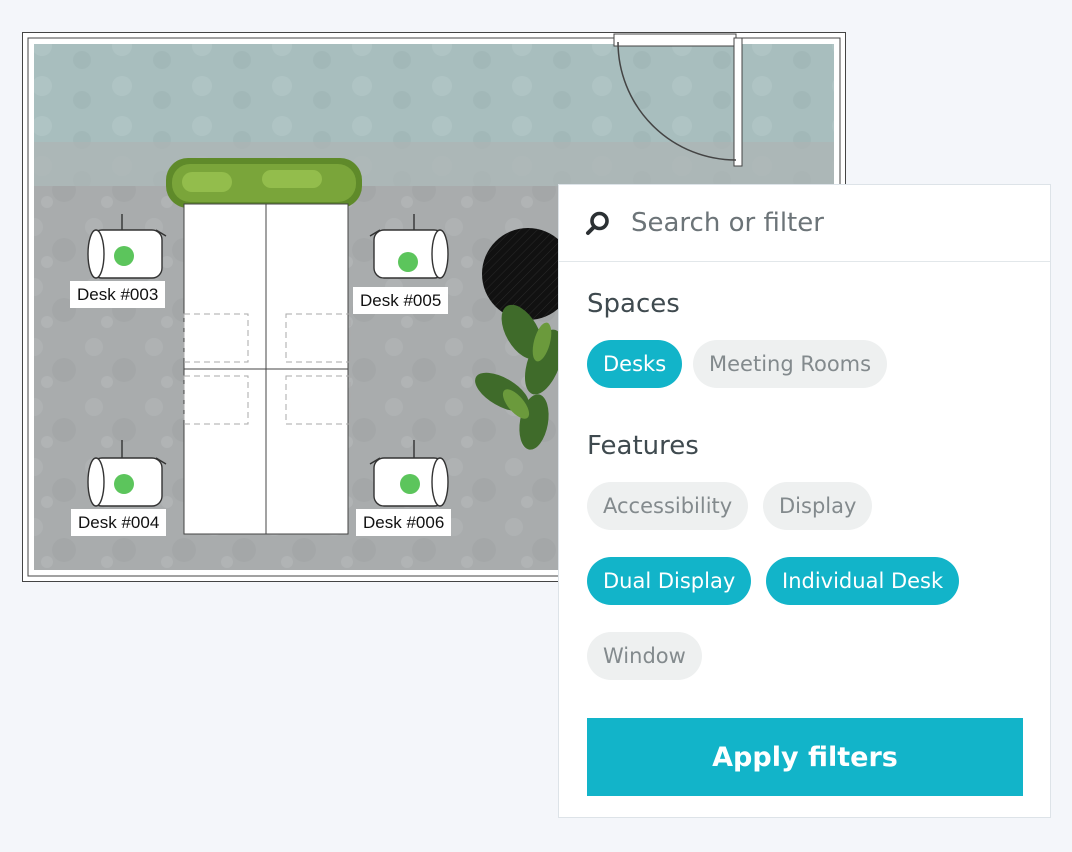 The height and width of the screenshot is (852, 1072). I want to click on desk-005-label: Desk #005, so click(401, 300).